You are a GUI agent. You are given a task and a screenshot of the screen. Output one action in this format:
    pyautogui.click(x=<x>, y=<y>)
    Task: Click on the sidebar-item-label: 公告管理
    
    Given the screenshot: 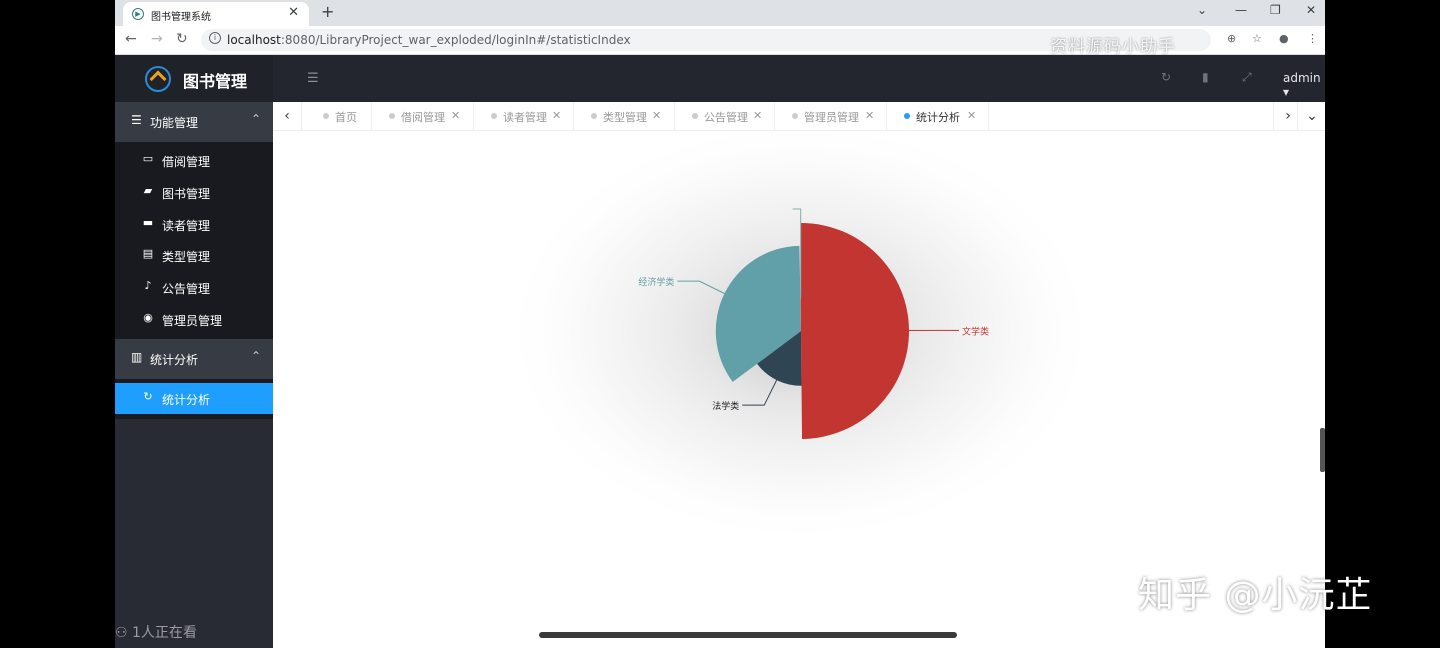 What is the action you would take?
    pyautogui.click(x=186, y=289)
    